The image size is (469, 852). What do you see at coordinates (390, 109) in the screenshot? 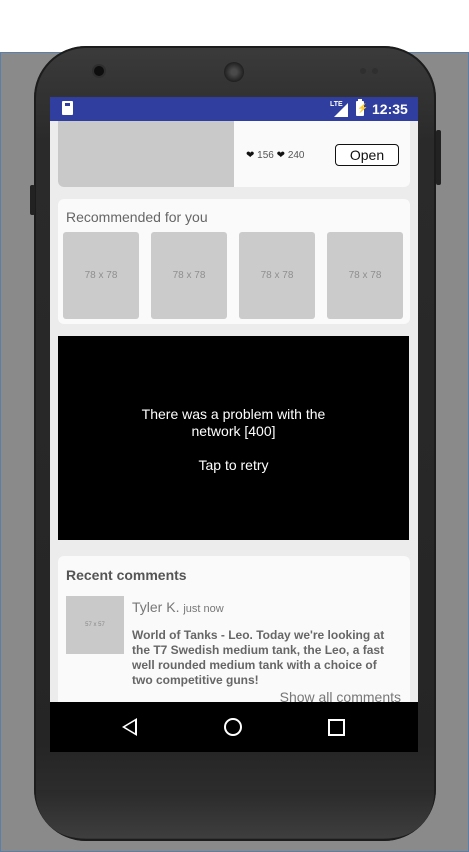
I see `status-time: 12:35` at bounding box center [390, 109].